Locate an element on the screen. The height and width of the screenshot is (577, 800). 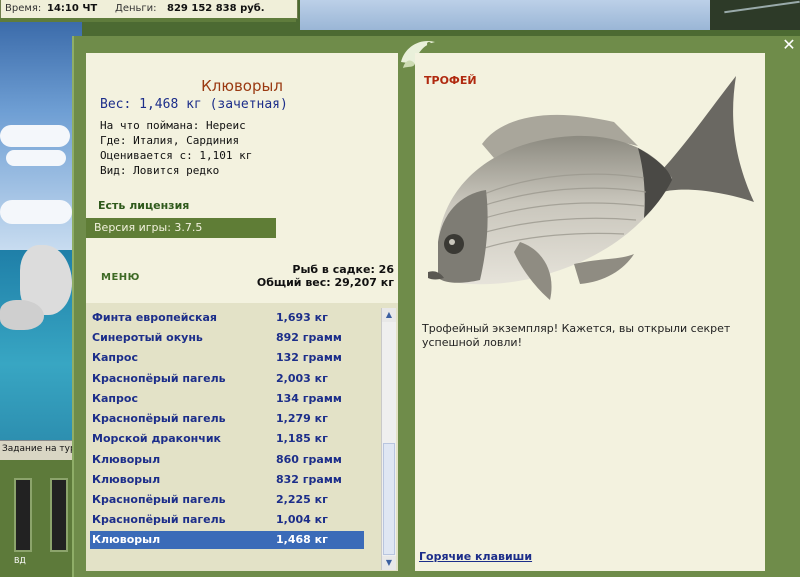
scrollbar-thumb is located at coordinates (389, 499).